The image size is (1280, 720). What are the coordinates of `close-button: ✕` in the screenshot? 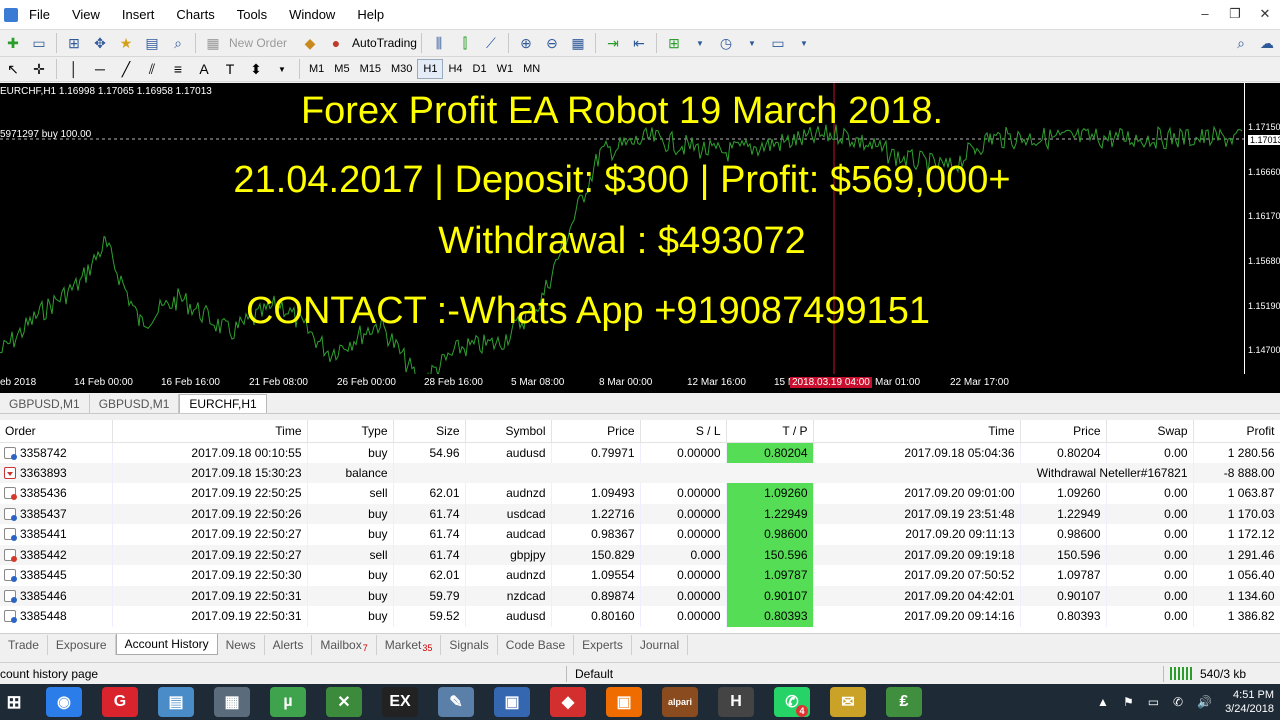 It's located at (1265, 14).